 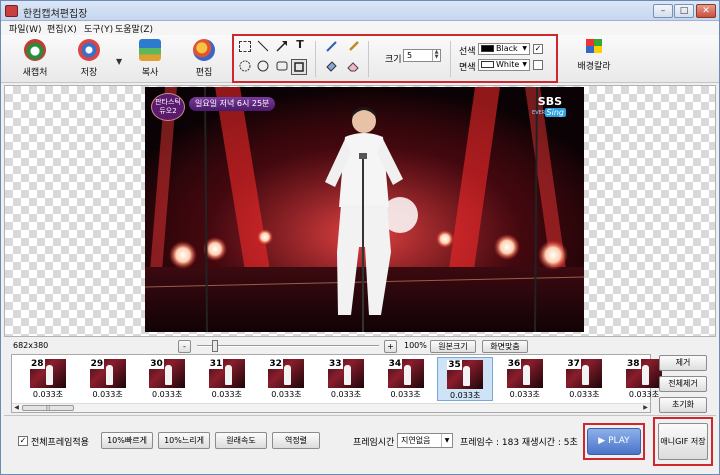 I want to click on frame-number: 28, so click(x=37, y=364).